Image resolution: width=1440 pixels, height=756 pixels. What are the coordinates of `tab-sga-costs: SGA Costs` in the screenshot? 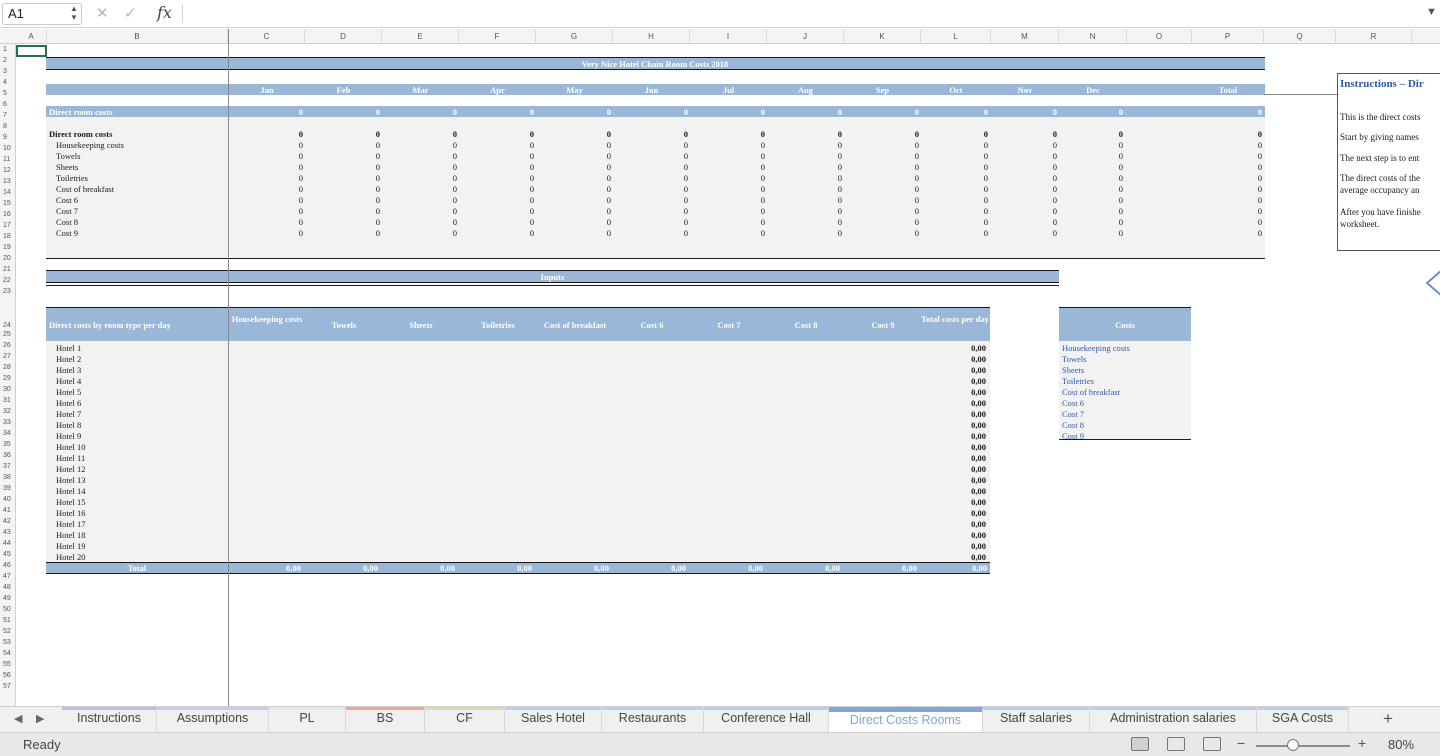 It's located at (1303, 719).